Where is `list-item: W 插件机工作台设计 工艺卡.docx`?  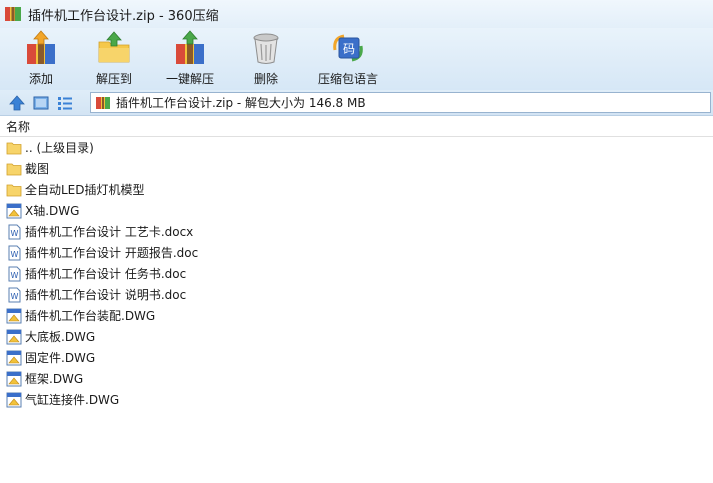 list-item: W 插件机工作台设计 工艺卡.docx is located at coordinates (356, 231).